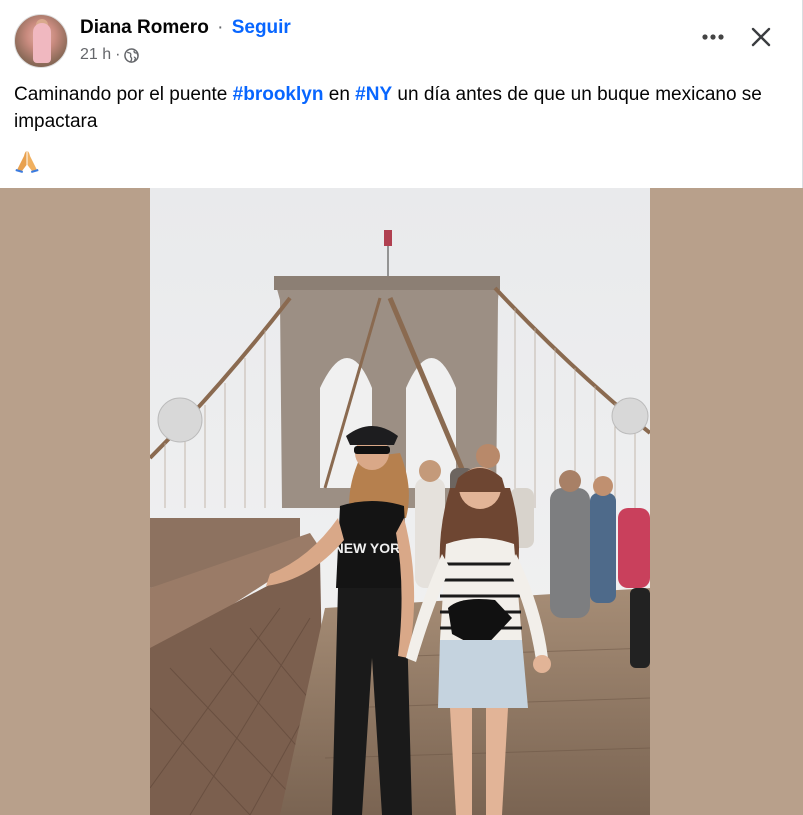 The height and width of the screenshot is (815, 803). Describe the element at coordinates (278, 94) in the screenshot. I see `hashtag-brooklyn: #brooklyn` at that location.